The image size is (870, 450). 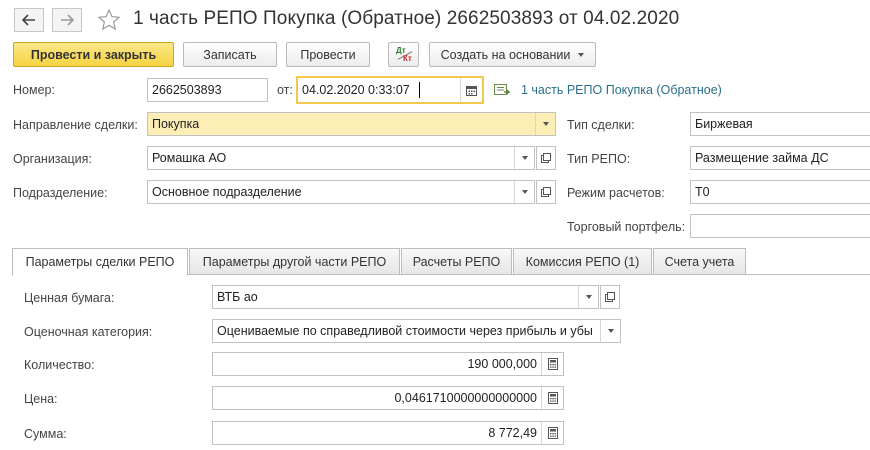 What do you see at coordinates (351, 124) in the screenshot?
I see `direction-select: Покупка` at bounding box center [351, 124].